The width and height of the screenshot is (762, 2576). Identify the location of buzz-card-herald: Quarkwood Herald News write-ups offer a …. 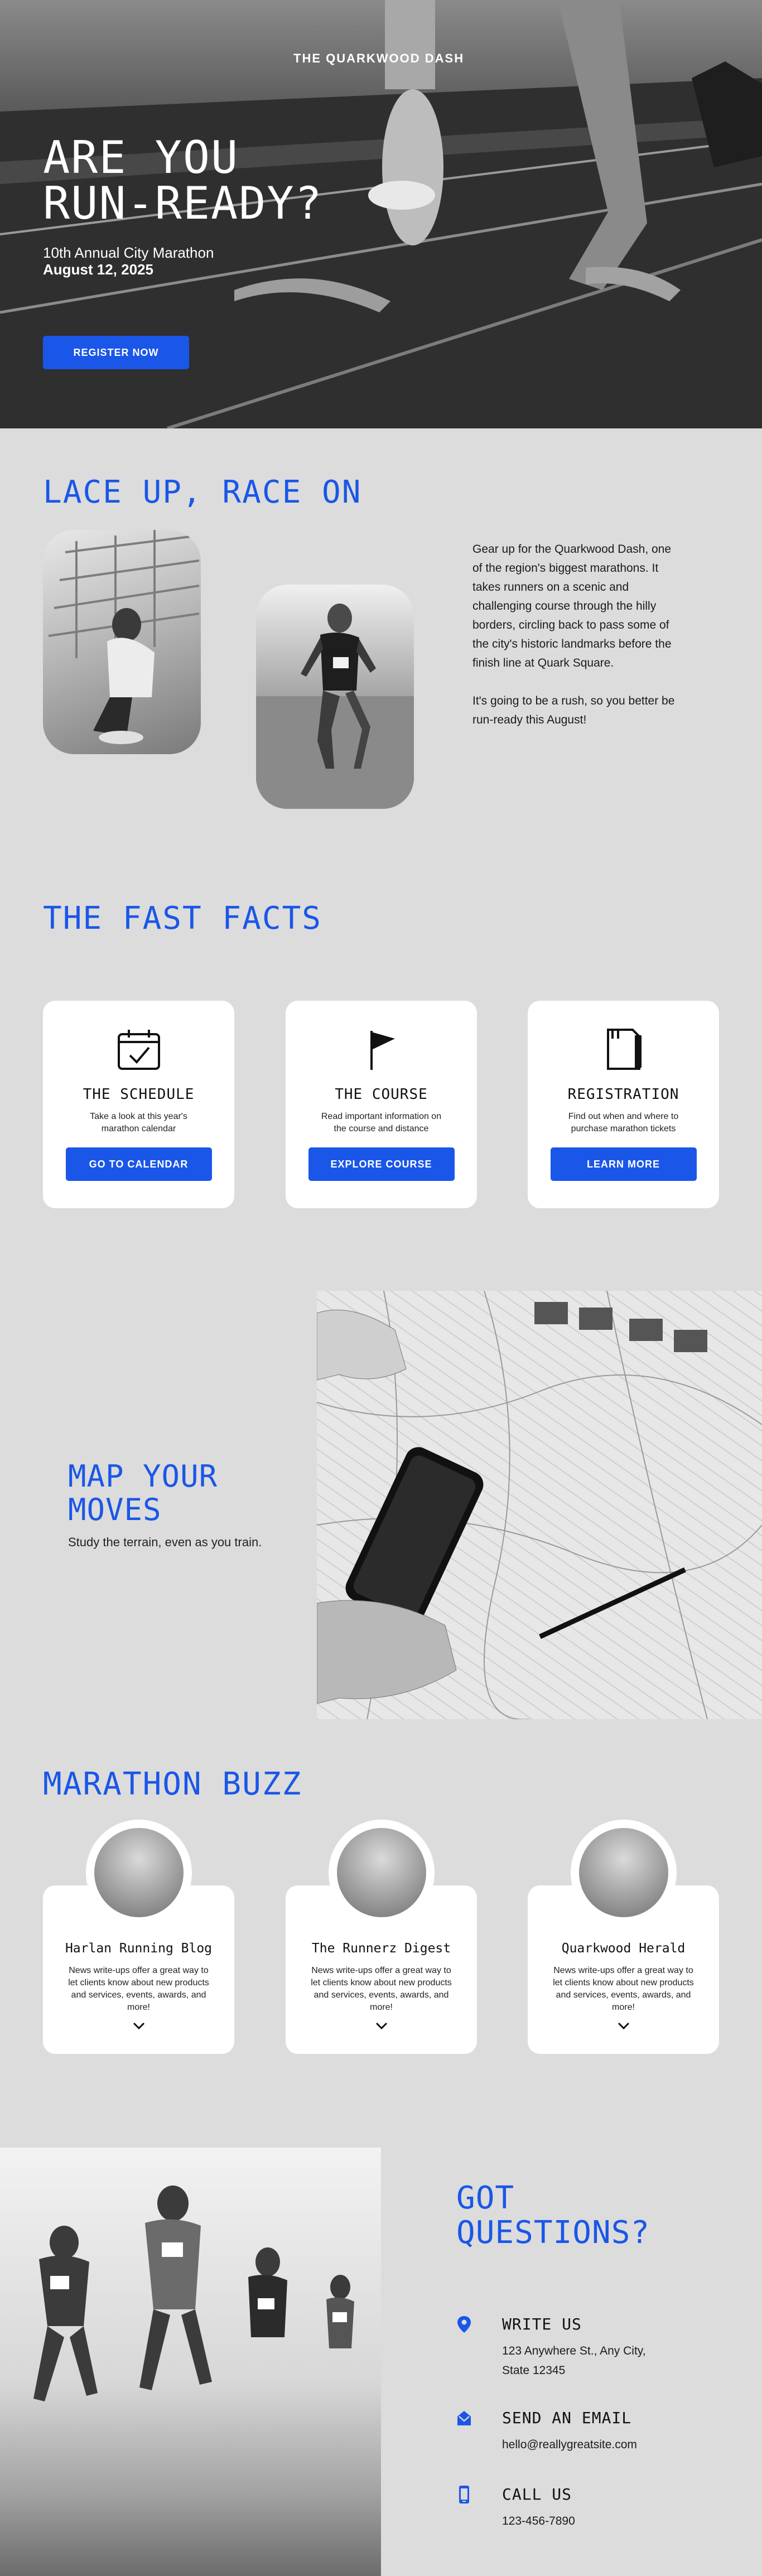
(623, 1937).